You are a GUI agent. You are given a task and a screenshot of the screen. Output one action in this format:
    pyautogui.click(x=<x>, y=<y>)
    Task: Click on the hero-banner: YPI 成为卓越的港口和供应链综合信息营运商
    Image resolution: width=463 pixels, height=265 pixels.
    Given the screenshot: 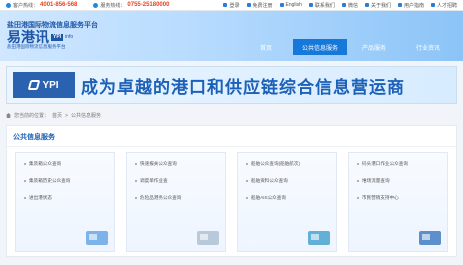 What is the action you would take?
    pyautogui.click(x=231, y=85)
    